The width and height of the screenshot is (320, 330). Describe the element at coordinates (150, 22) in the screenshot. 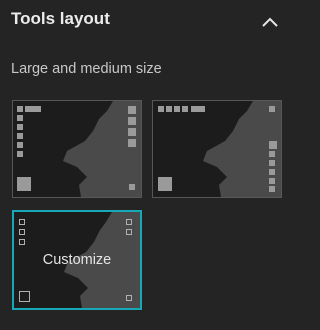

I see `tools-layout-header: Tools layout` at that location.